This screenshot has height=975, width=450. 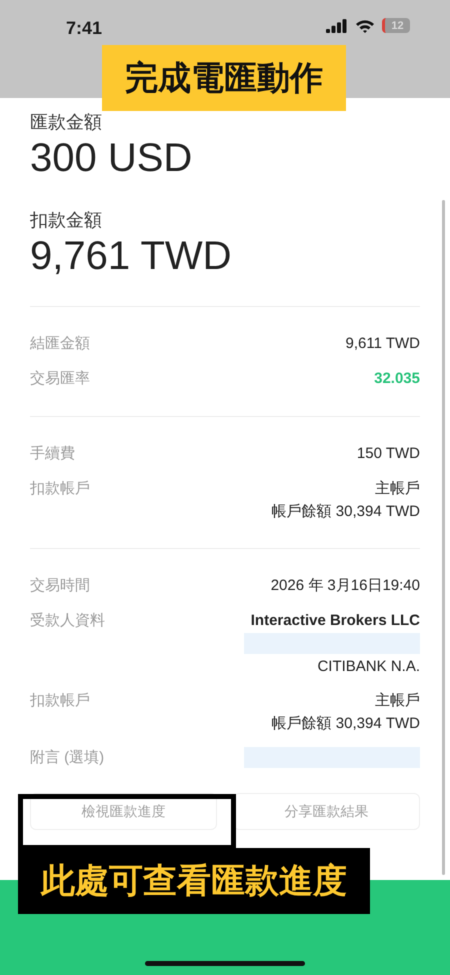 What do you see at coordinates (335, 621) in the screenshot?
I see `detail-value: Interactive Brokers LLC` at bounding box center [335, 621].